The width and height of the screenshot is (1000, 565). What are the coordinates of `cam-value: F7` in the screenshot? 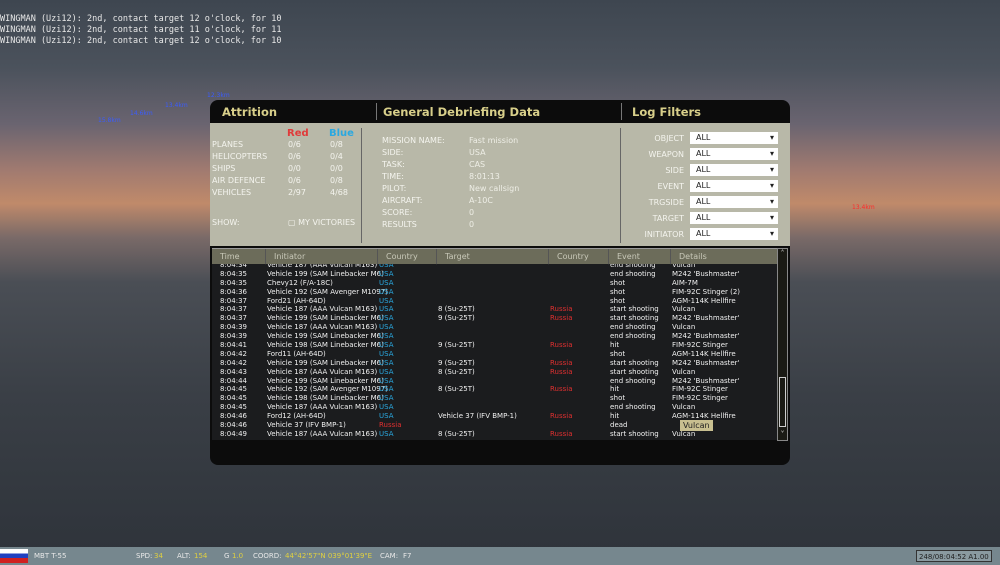 It's located at (407, 556).